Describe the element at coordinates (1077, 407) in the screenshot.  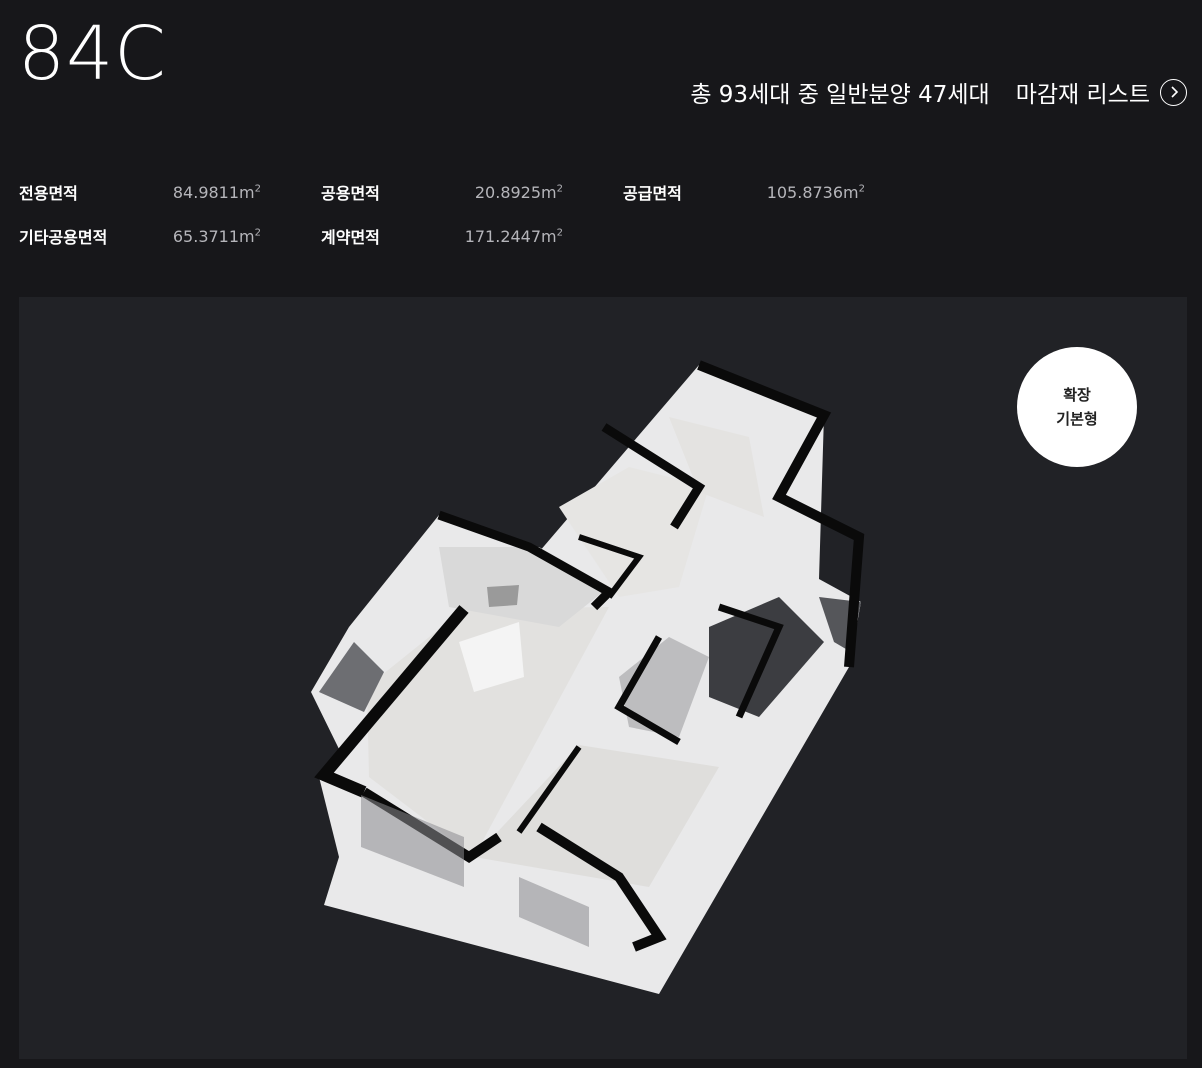
I see `plan-type-badge: 확장 기본형` at that location.